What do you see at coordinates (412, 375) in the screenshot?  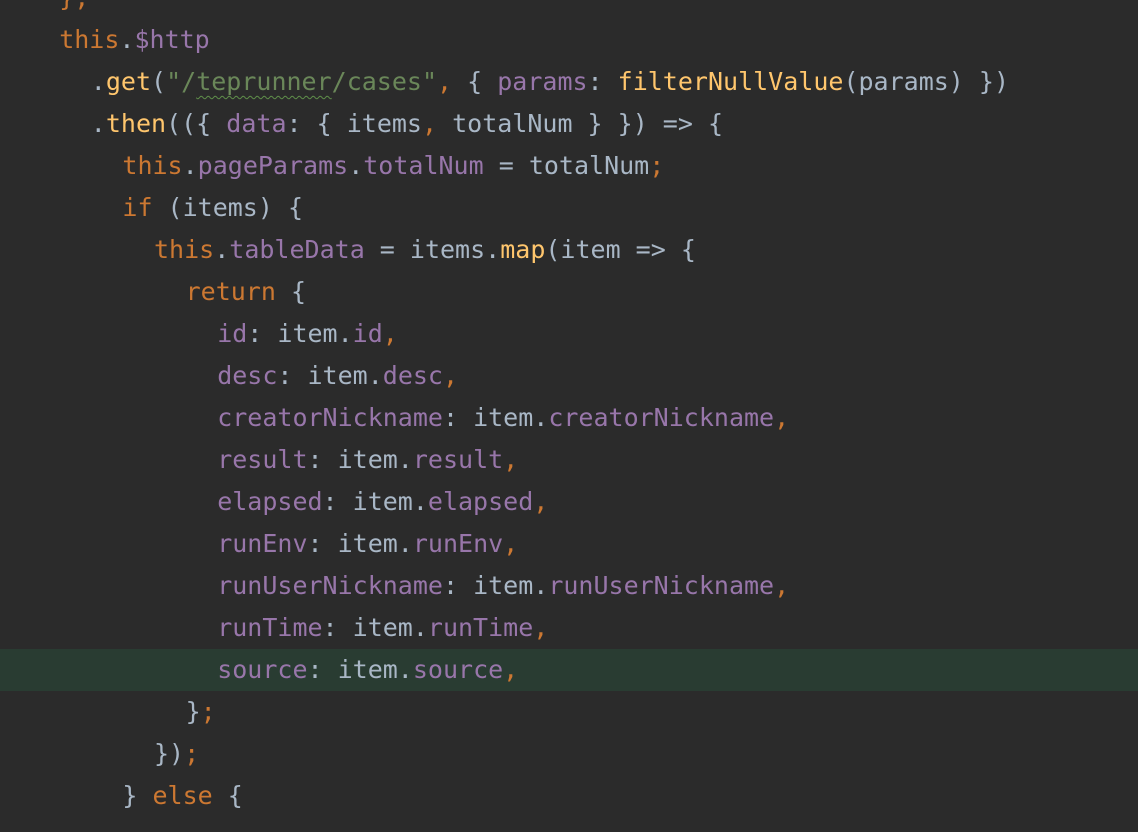 I see `code-token: desc` at bounding box center [412, 375].